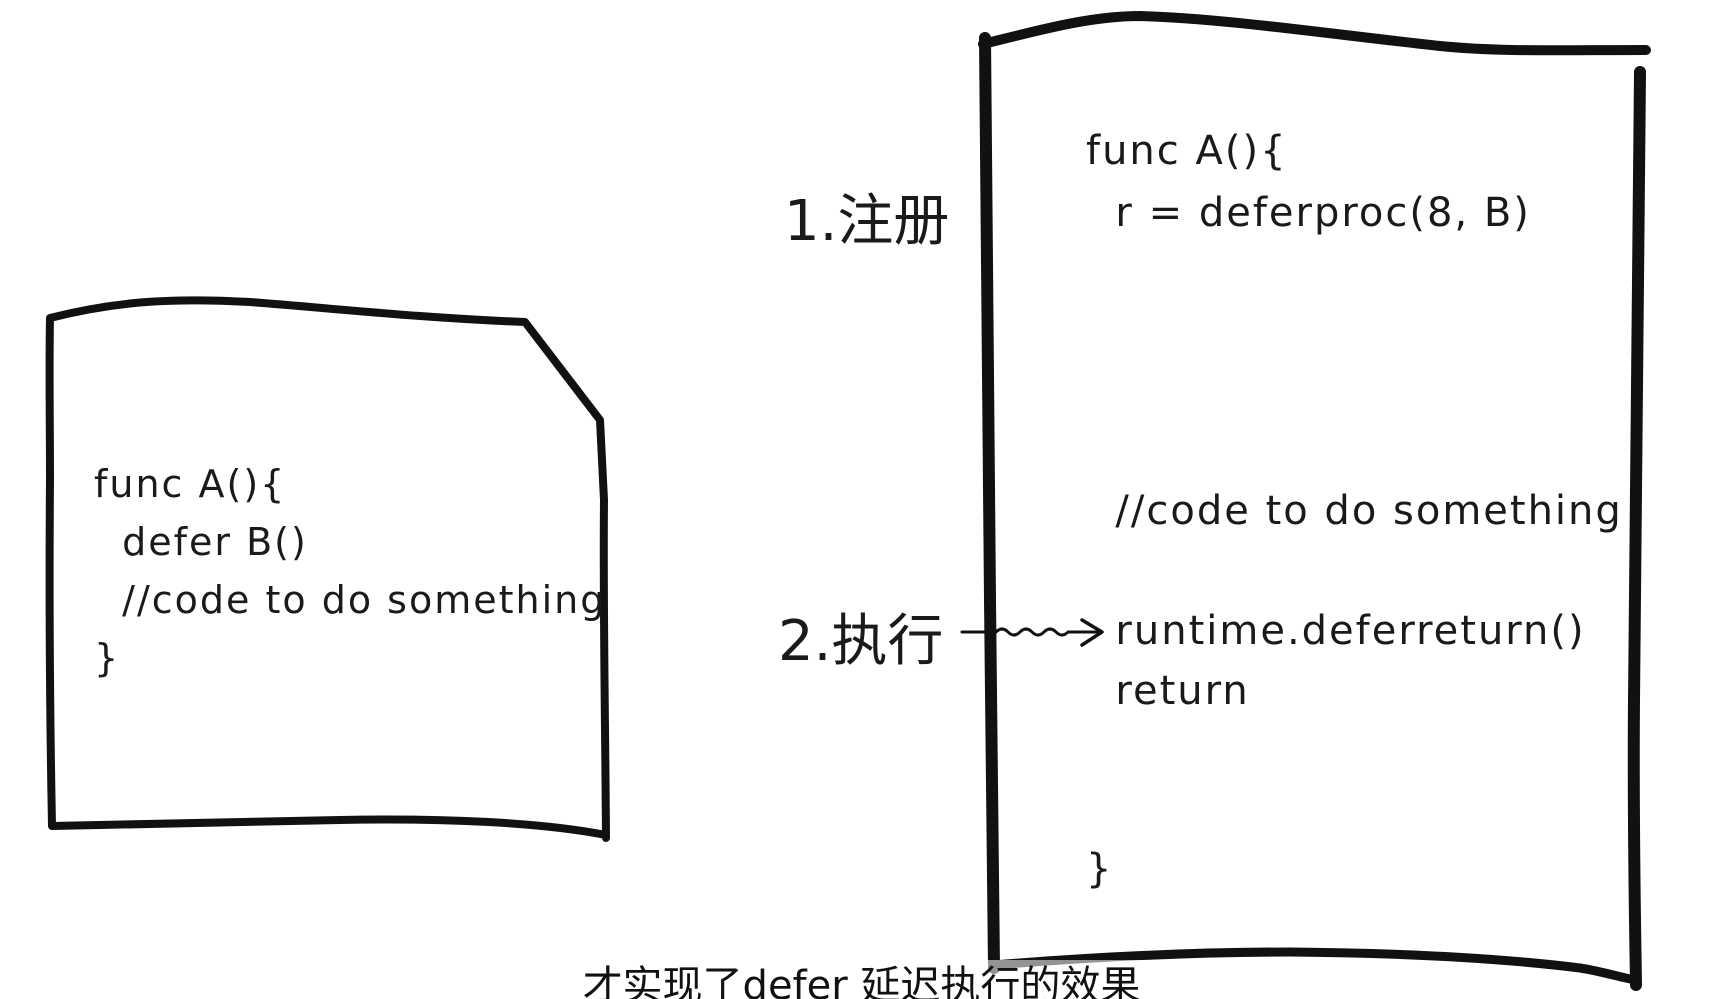 This screenshot has height=999, width=1725. What do you see at coordinates (867, 221) in the screenshot?
I see `step-register-label: 1.注册` at bounding box center [867, 221].